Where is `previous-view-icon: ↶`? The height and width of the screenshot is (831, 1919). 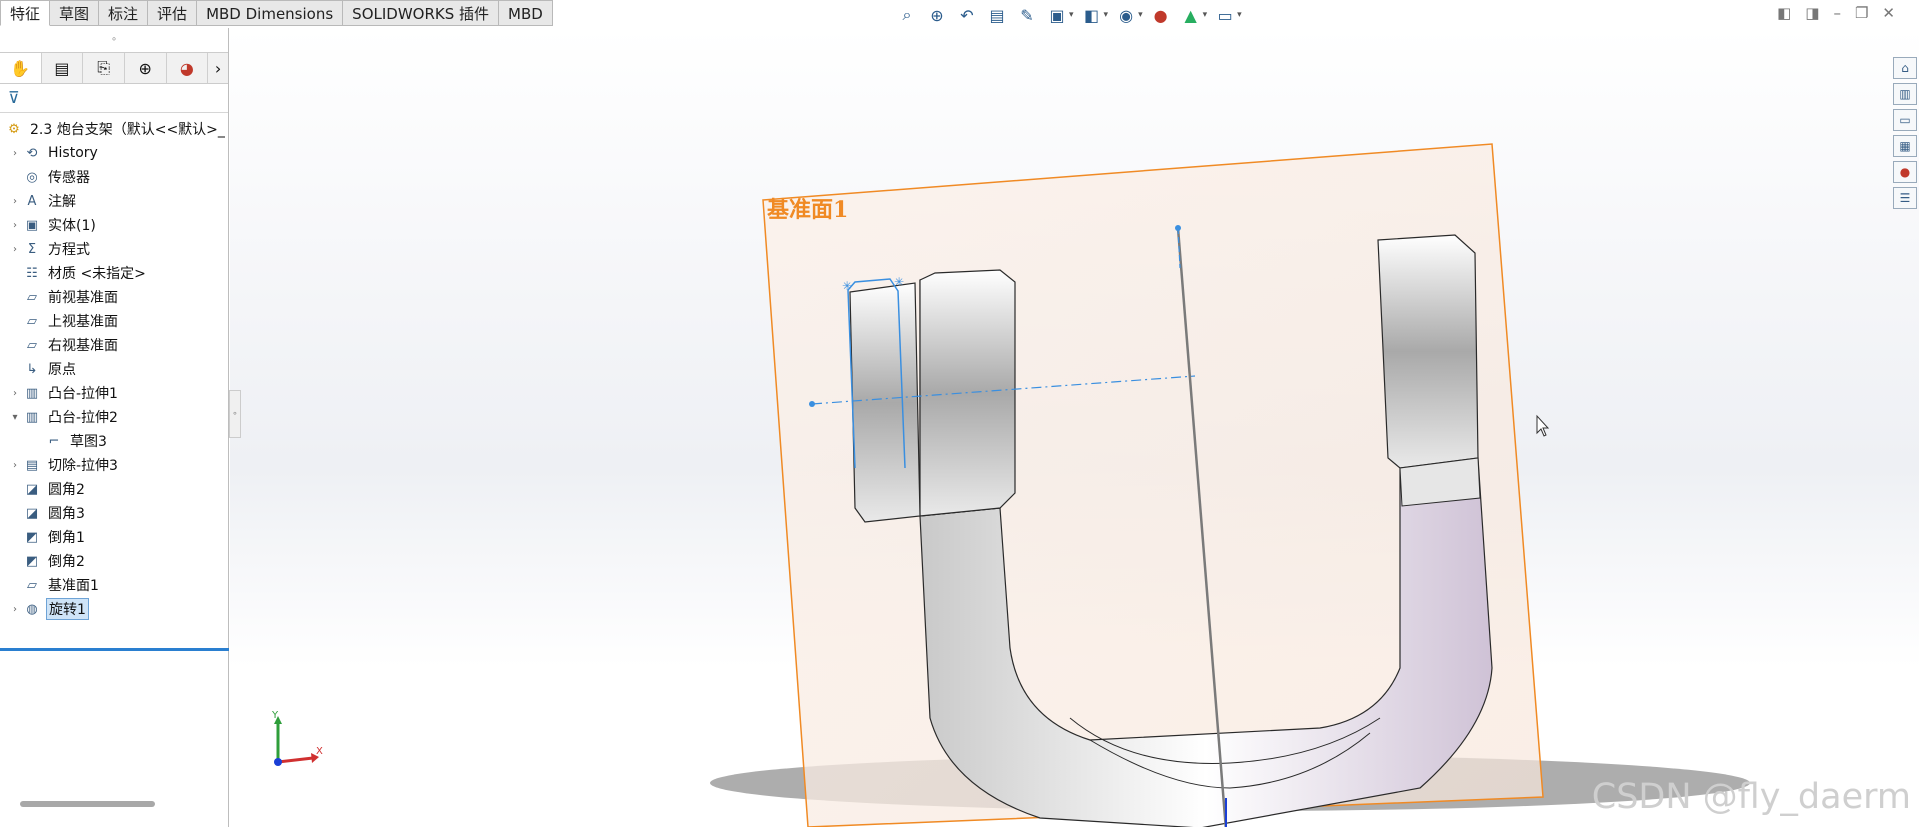
previous-view-icon: ↶ is located at coordinates (967, 15).